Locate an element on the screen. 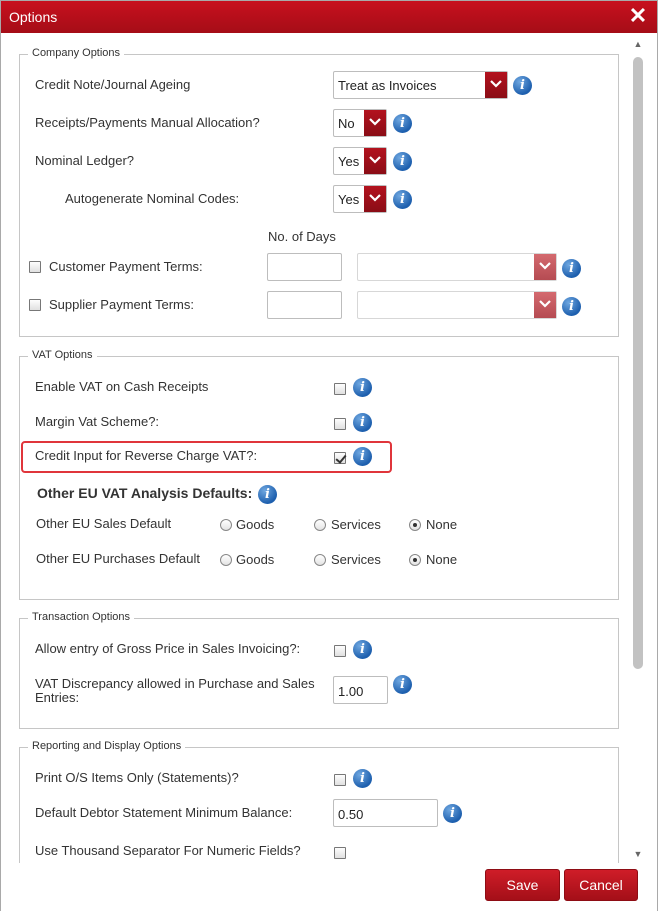  reverse-charge-highlight is located at coordinates (206, 457).